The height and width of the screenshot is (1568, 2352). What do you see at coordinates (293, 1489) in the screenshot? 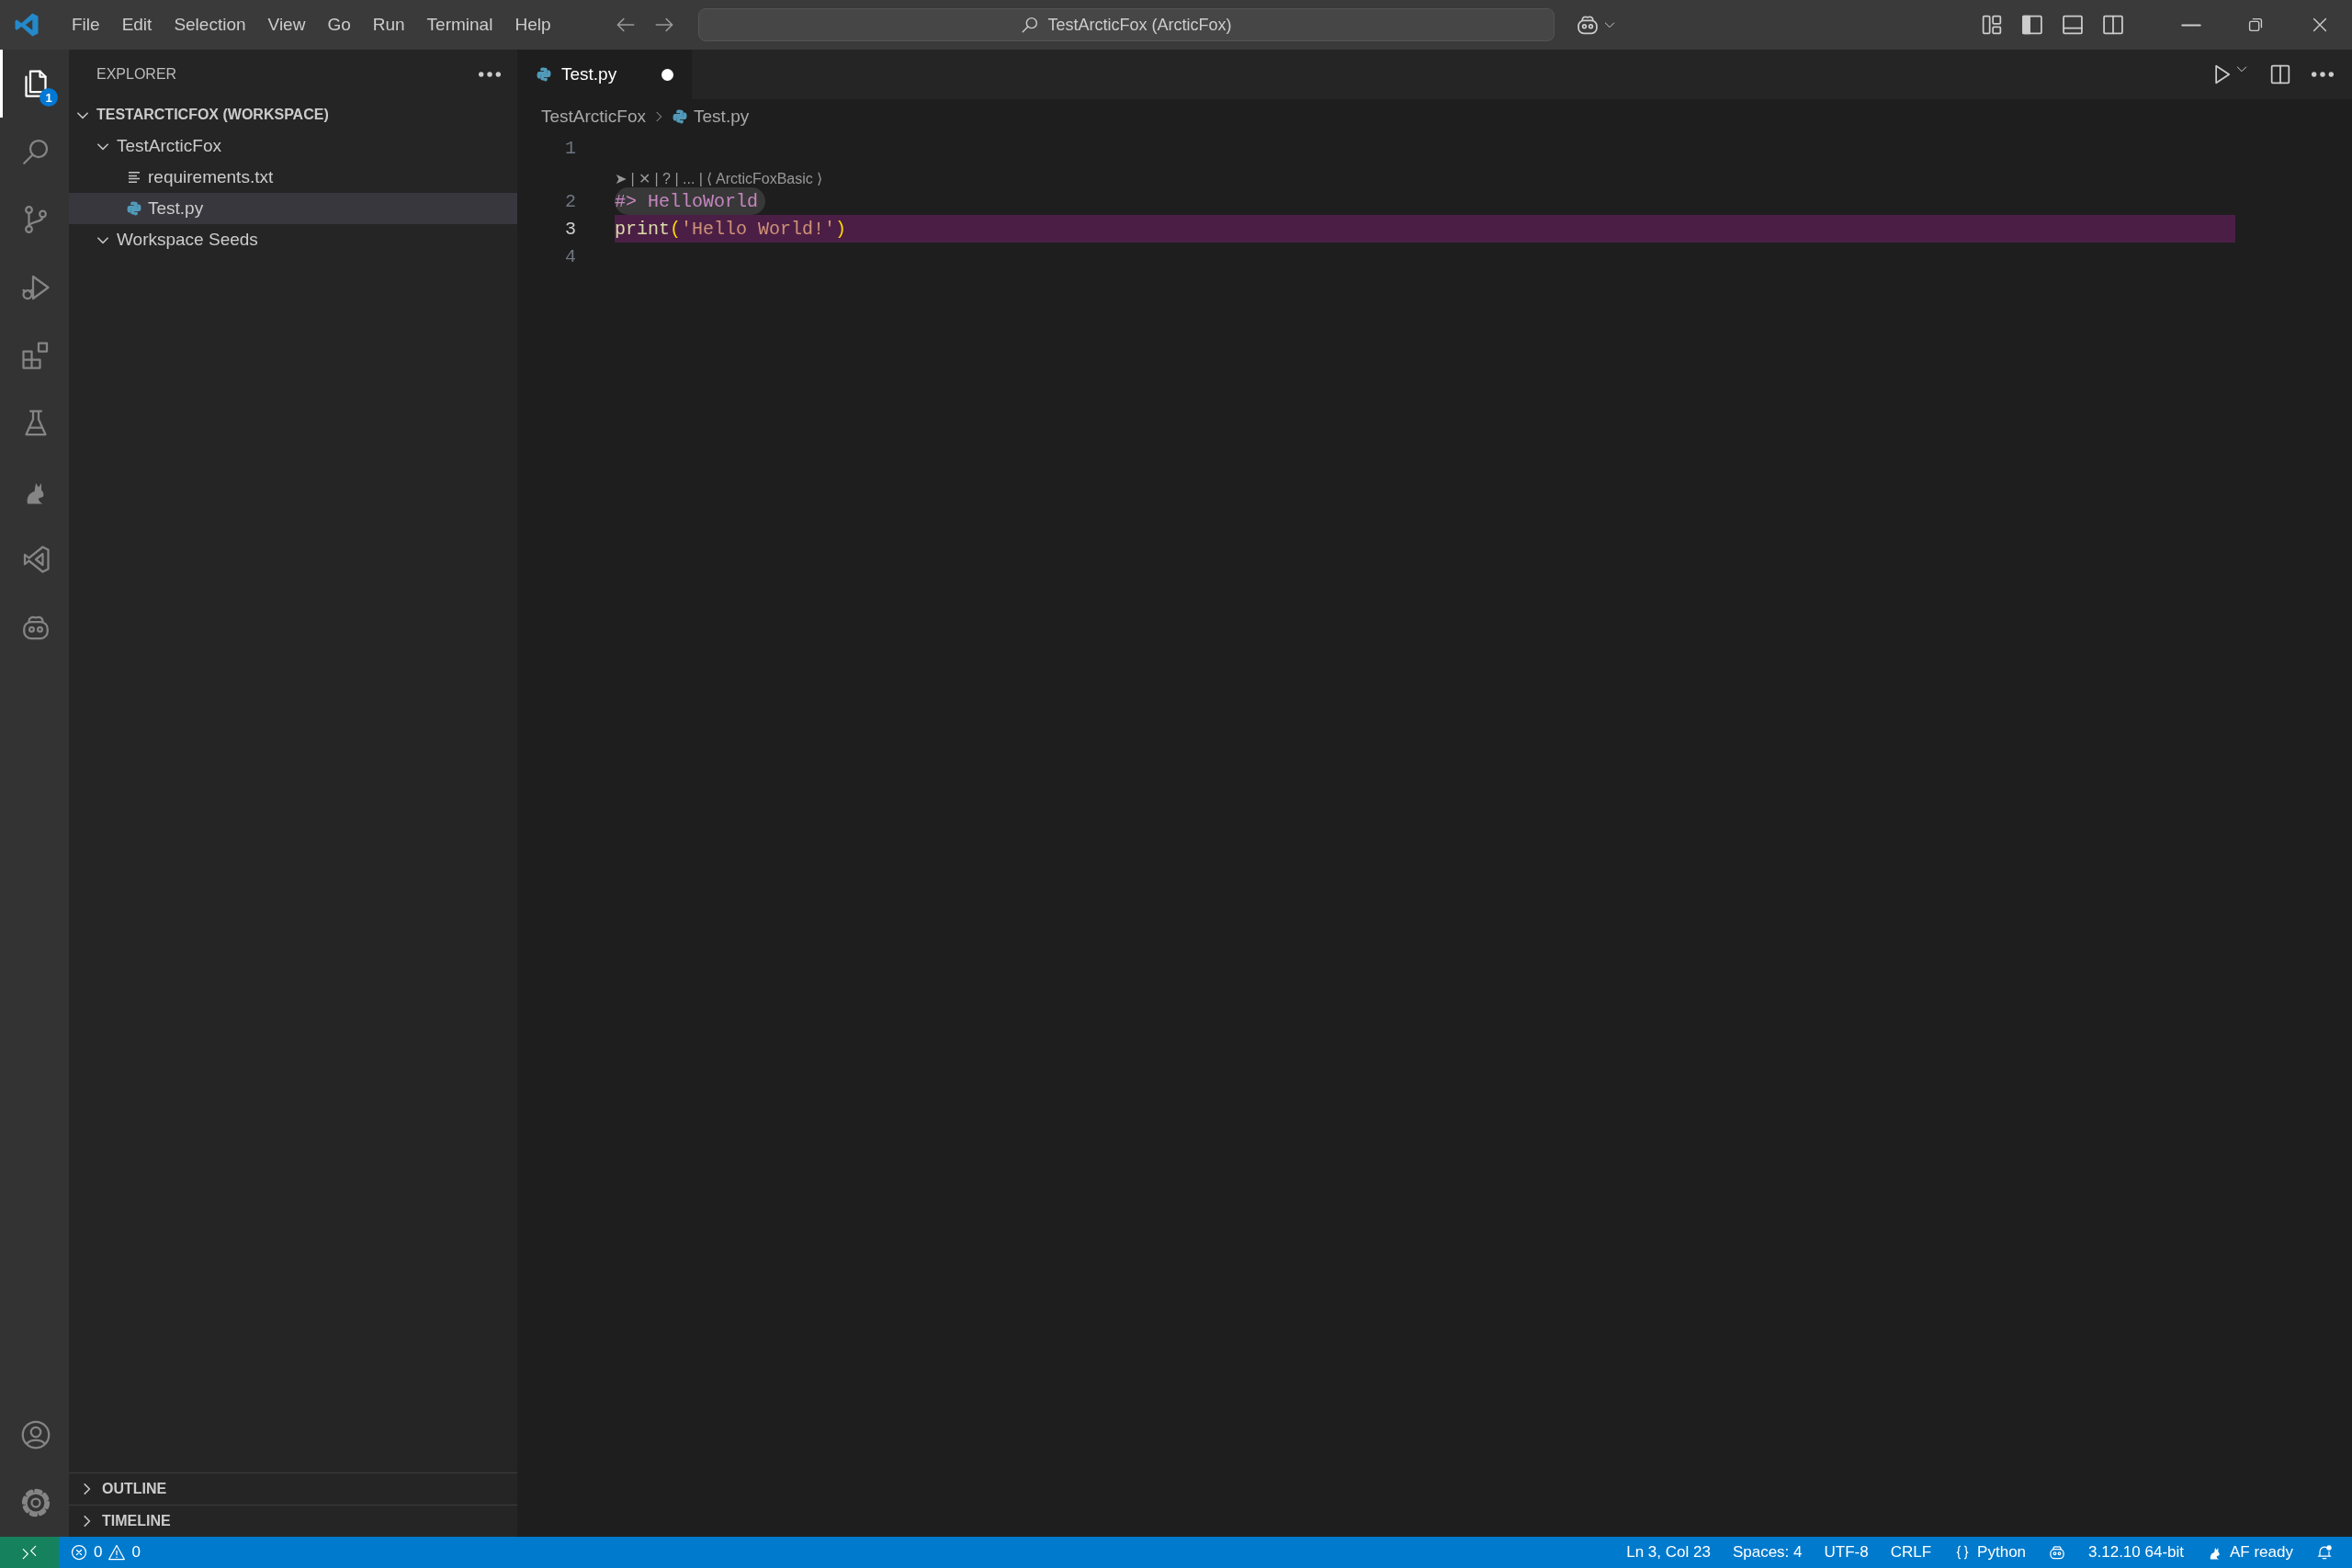
I see `panel-header: OUTLINE` at bounding box center [293, 1489].